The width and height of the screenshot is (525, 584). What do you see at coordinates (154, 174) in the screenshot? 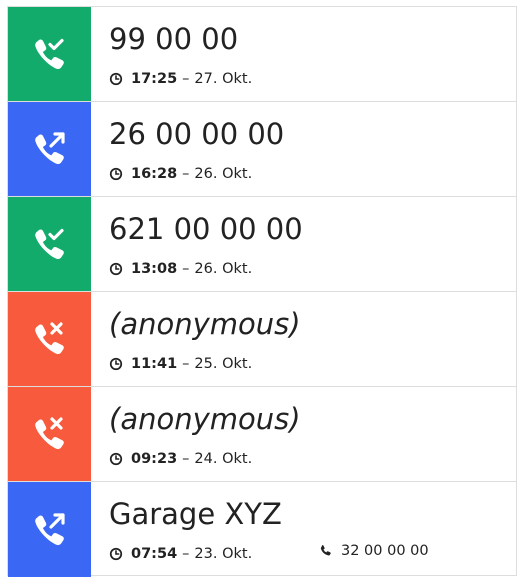
I see `call-time: 16:28` at bounding box center [154, 174].